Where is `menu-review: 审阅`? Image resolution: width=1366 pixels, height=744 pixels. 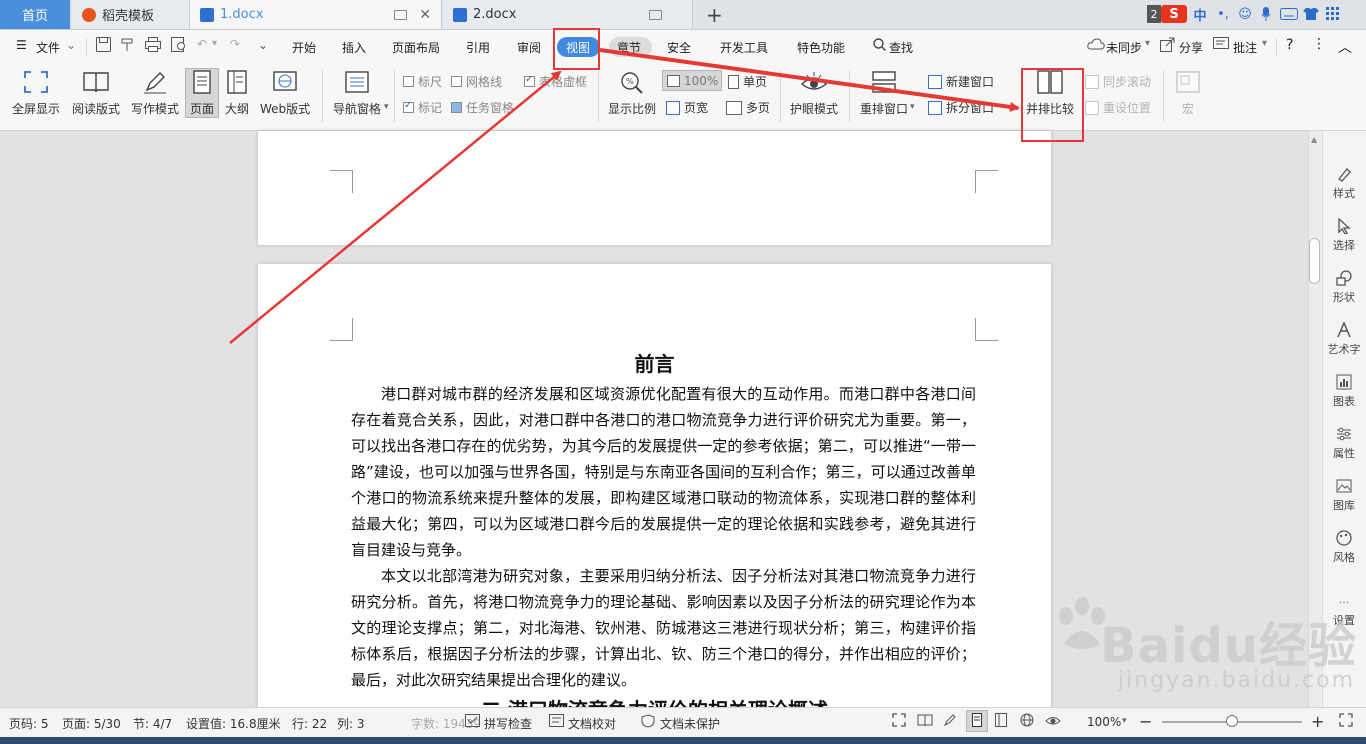
menu-review: 审阅 is located at coordinates (529, 47).